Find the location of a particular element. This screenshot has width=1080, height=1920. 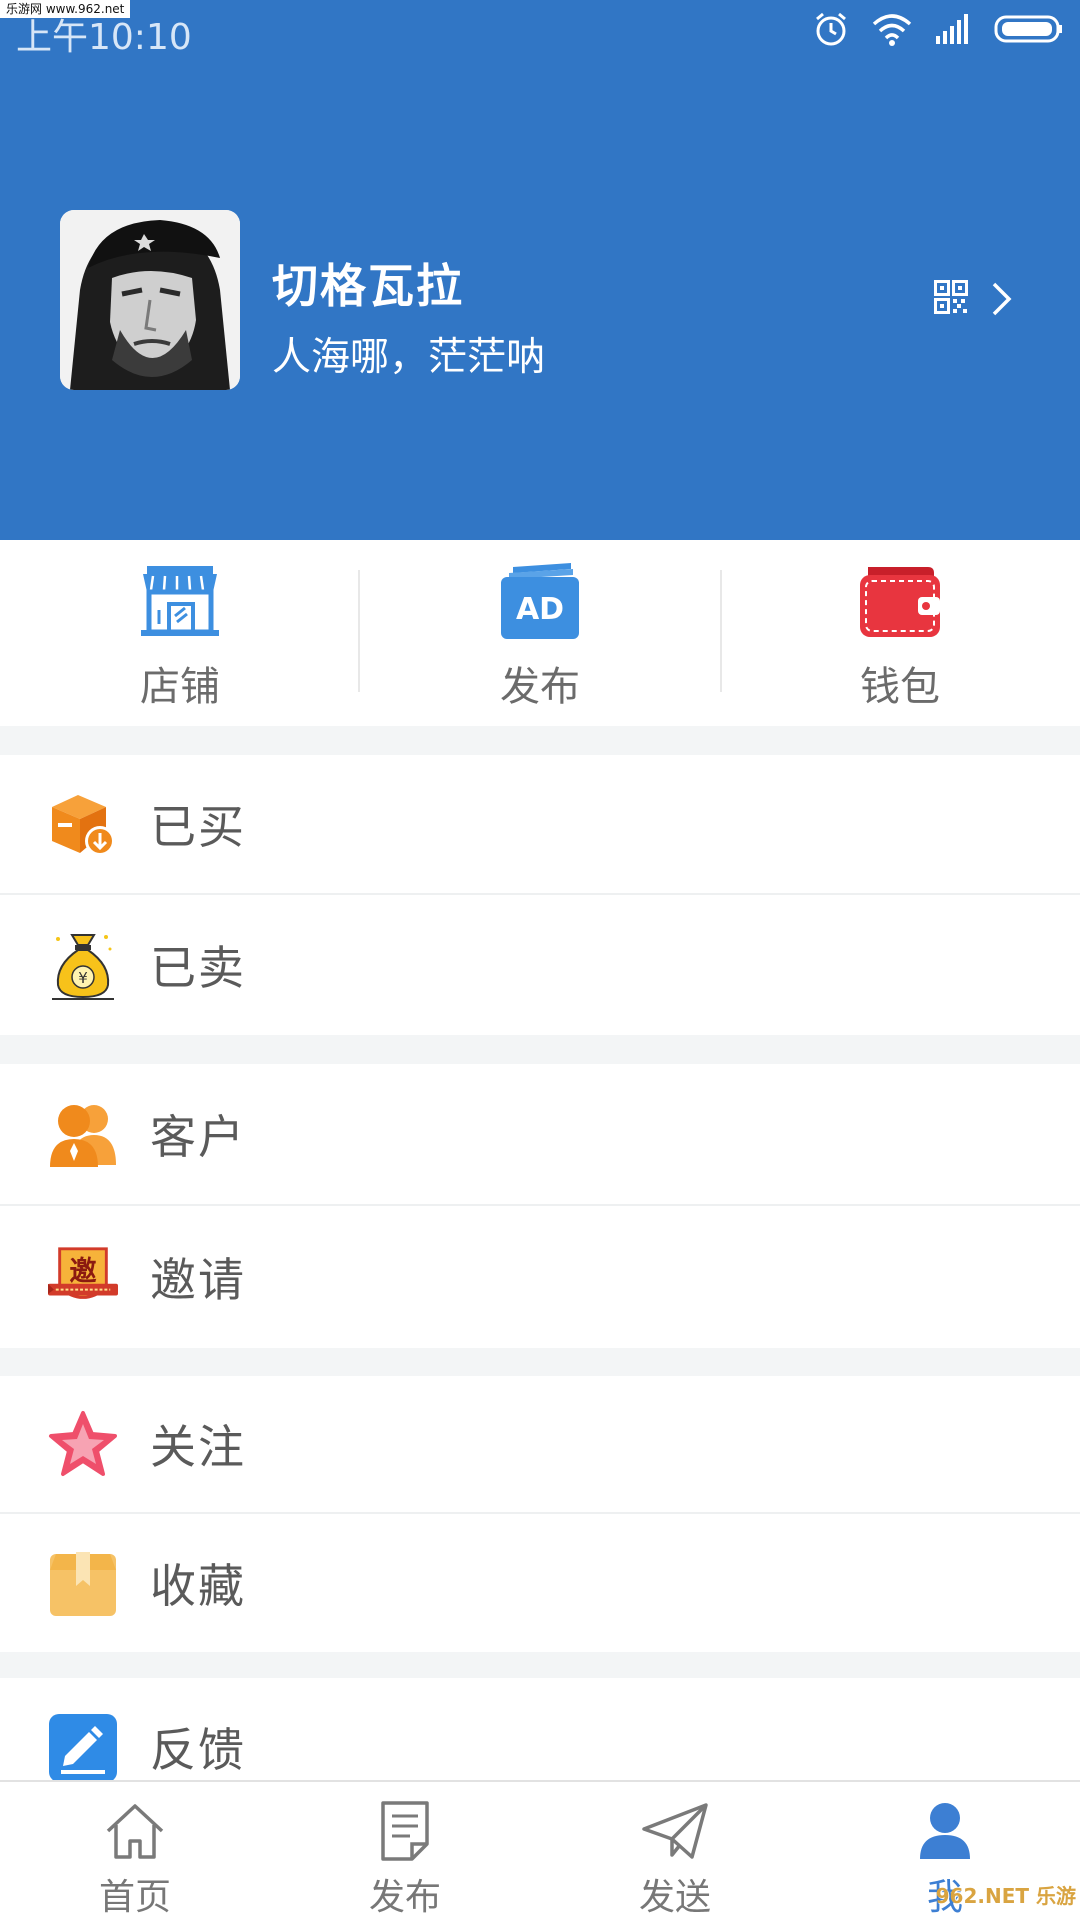

nav-publish: 发布 is located at coordinates (405, 1851).